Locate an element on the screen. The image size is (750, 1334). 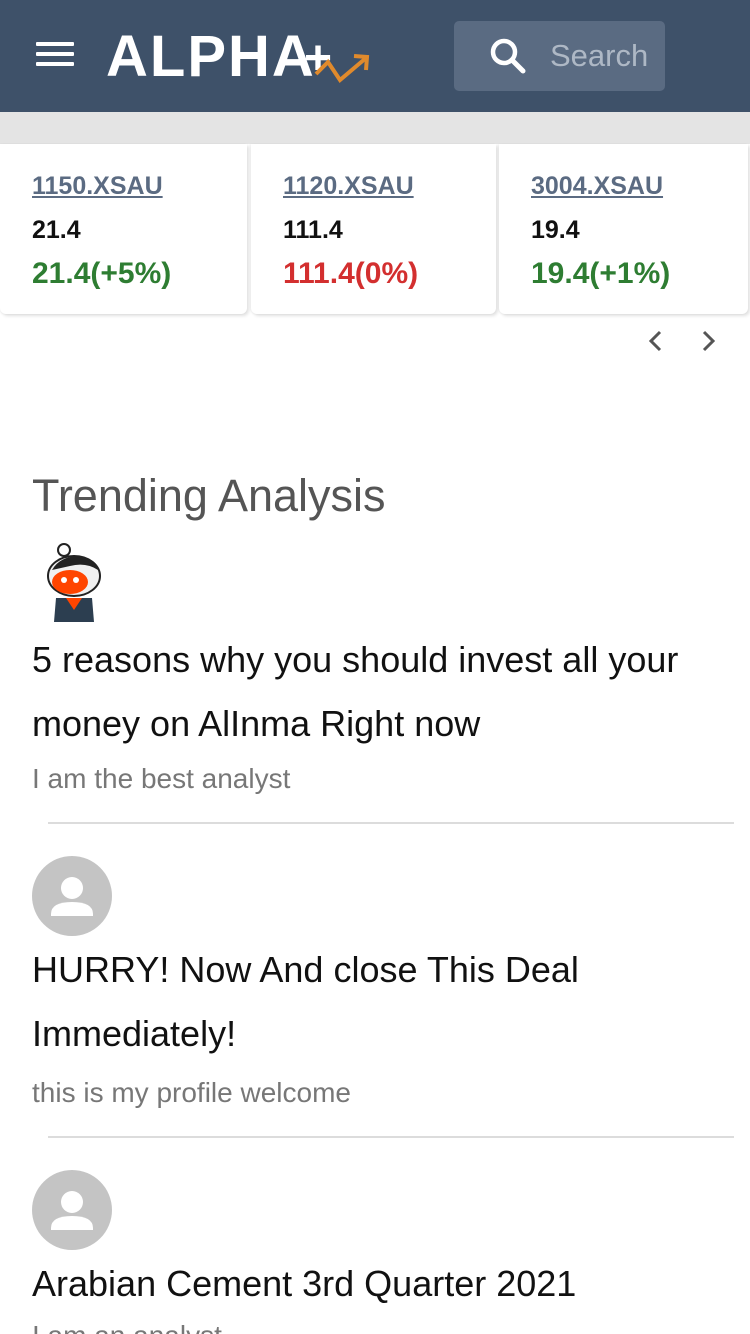
carousel-next-chevron-right-icon is located at coordinates (708, 341).